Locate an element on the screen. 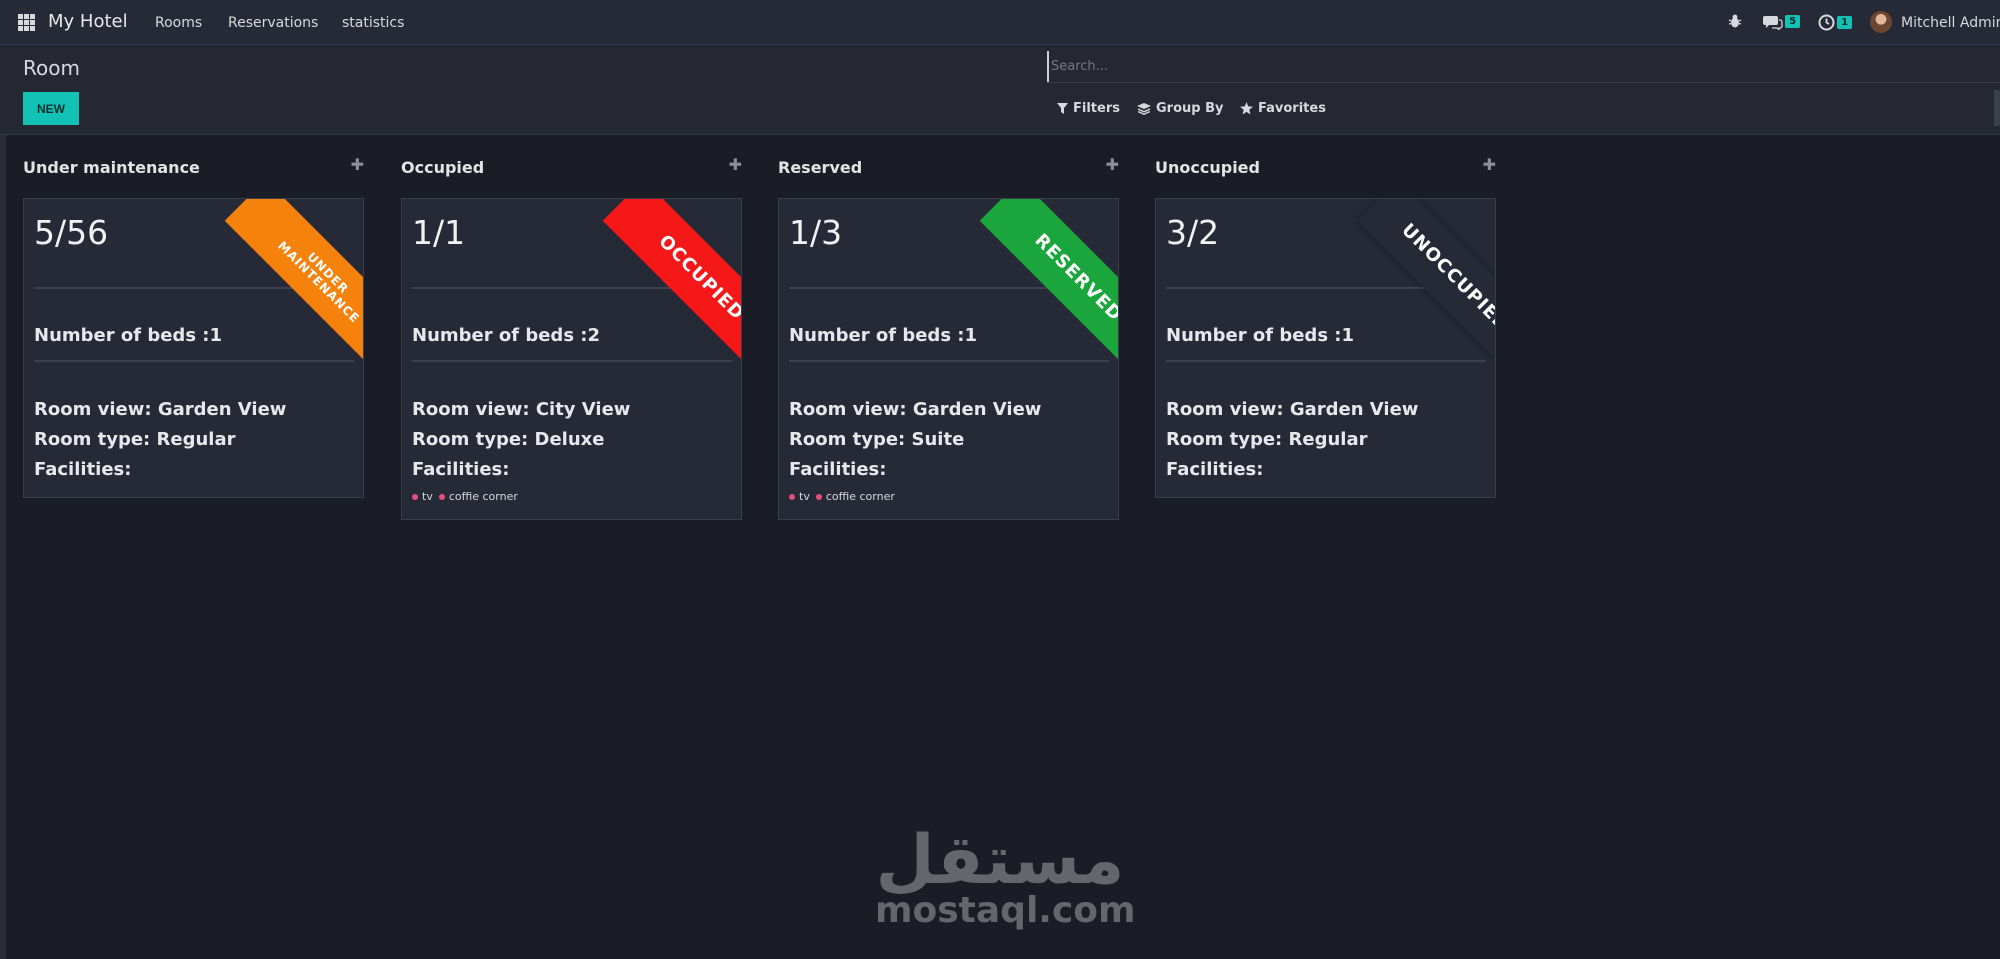  filters-button: Filters is located at coordinates (1088, 108).